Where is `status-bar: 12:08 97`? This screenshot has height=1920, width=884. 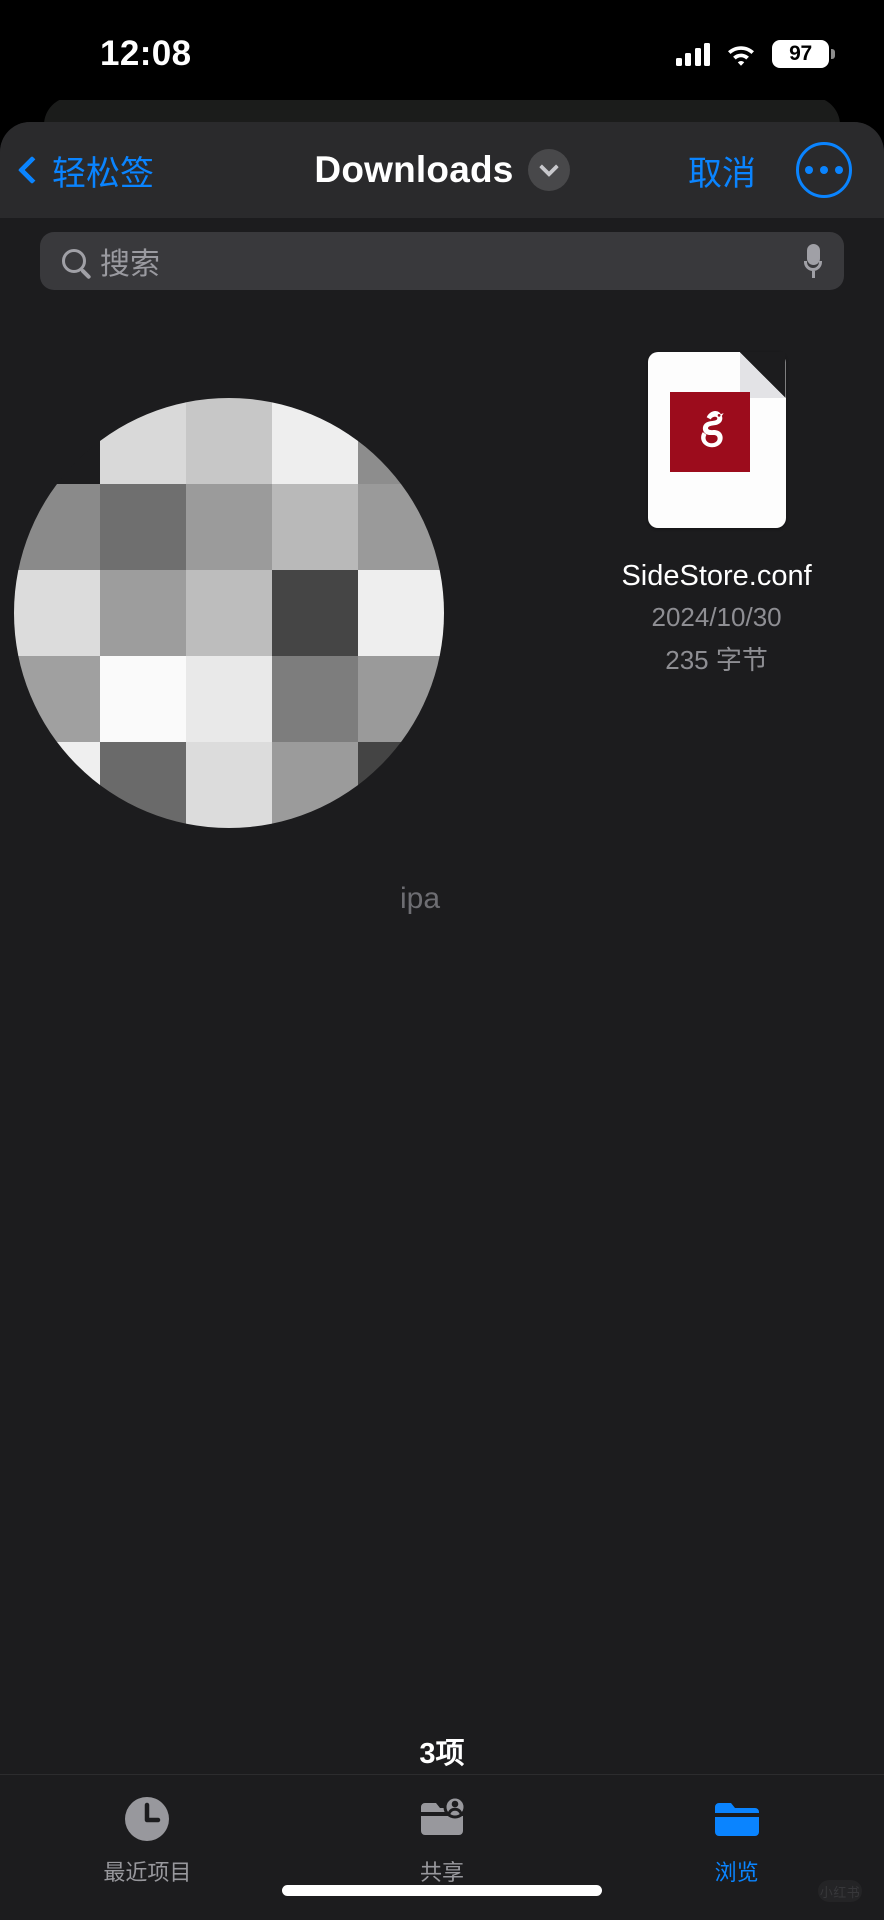
status-bar: 12:08 97 is located at coordinates (442, 50).